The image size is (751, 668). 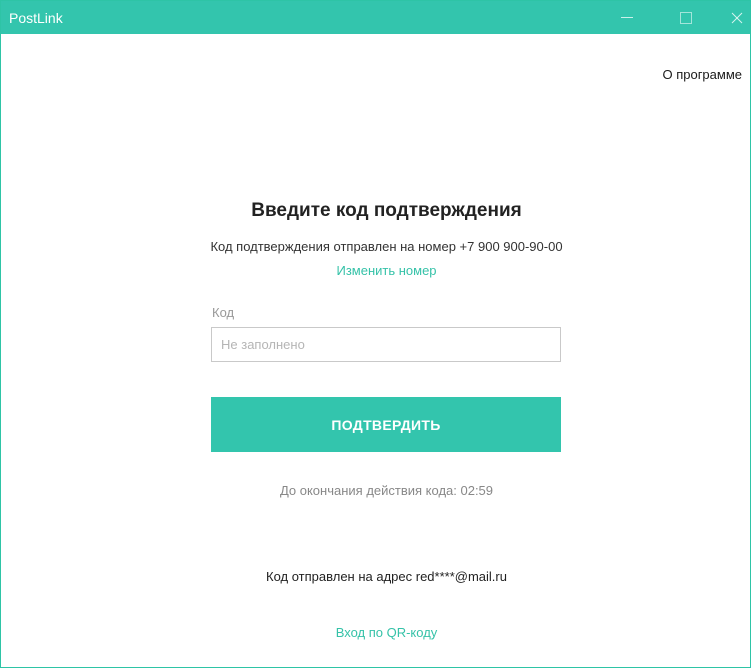 What do you see at coordinates (477, 490) in the screenshot?
I see `timer-value: 02:59` at bounding box center [477, 490].